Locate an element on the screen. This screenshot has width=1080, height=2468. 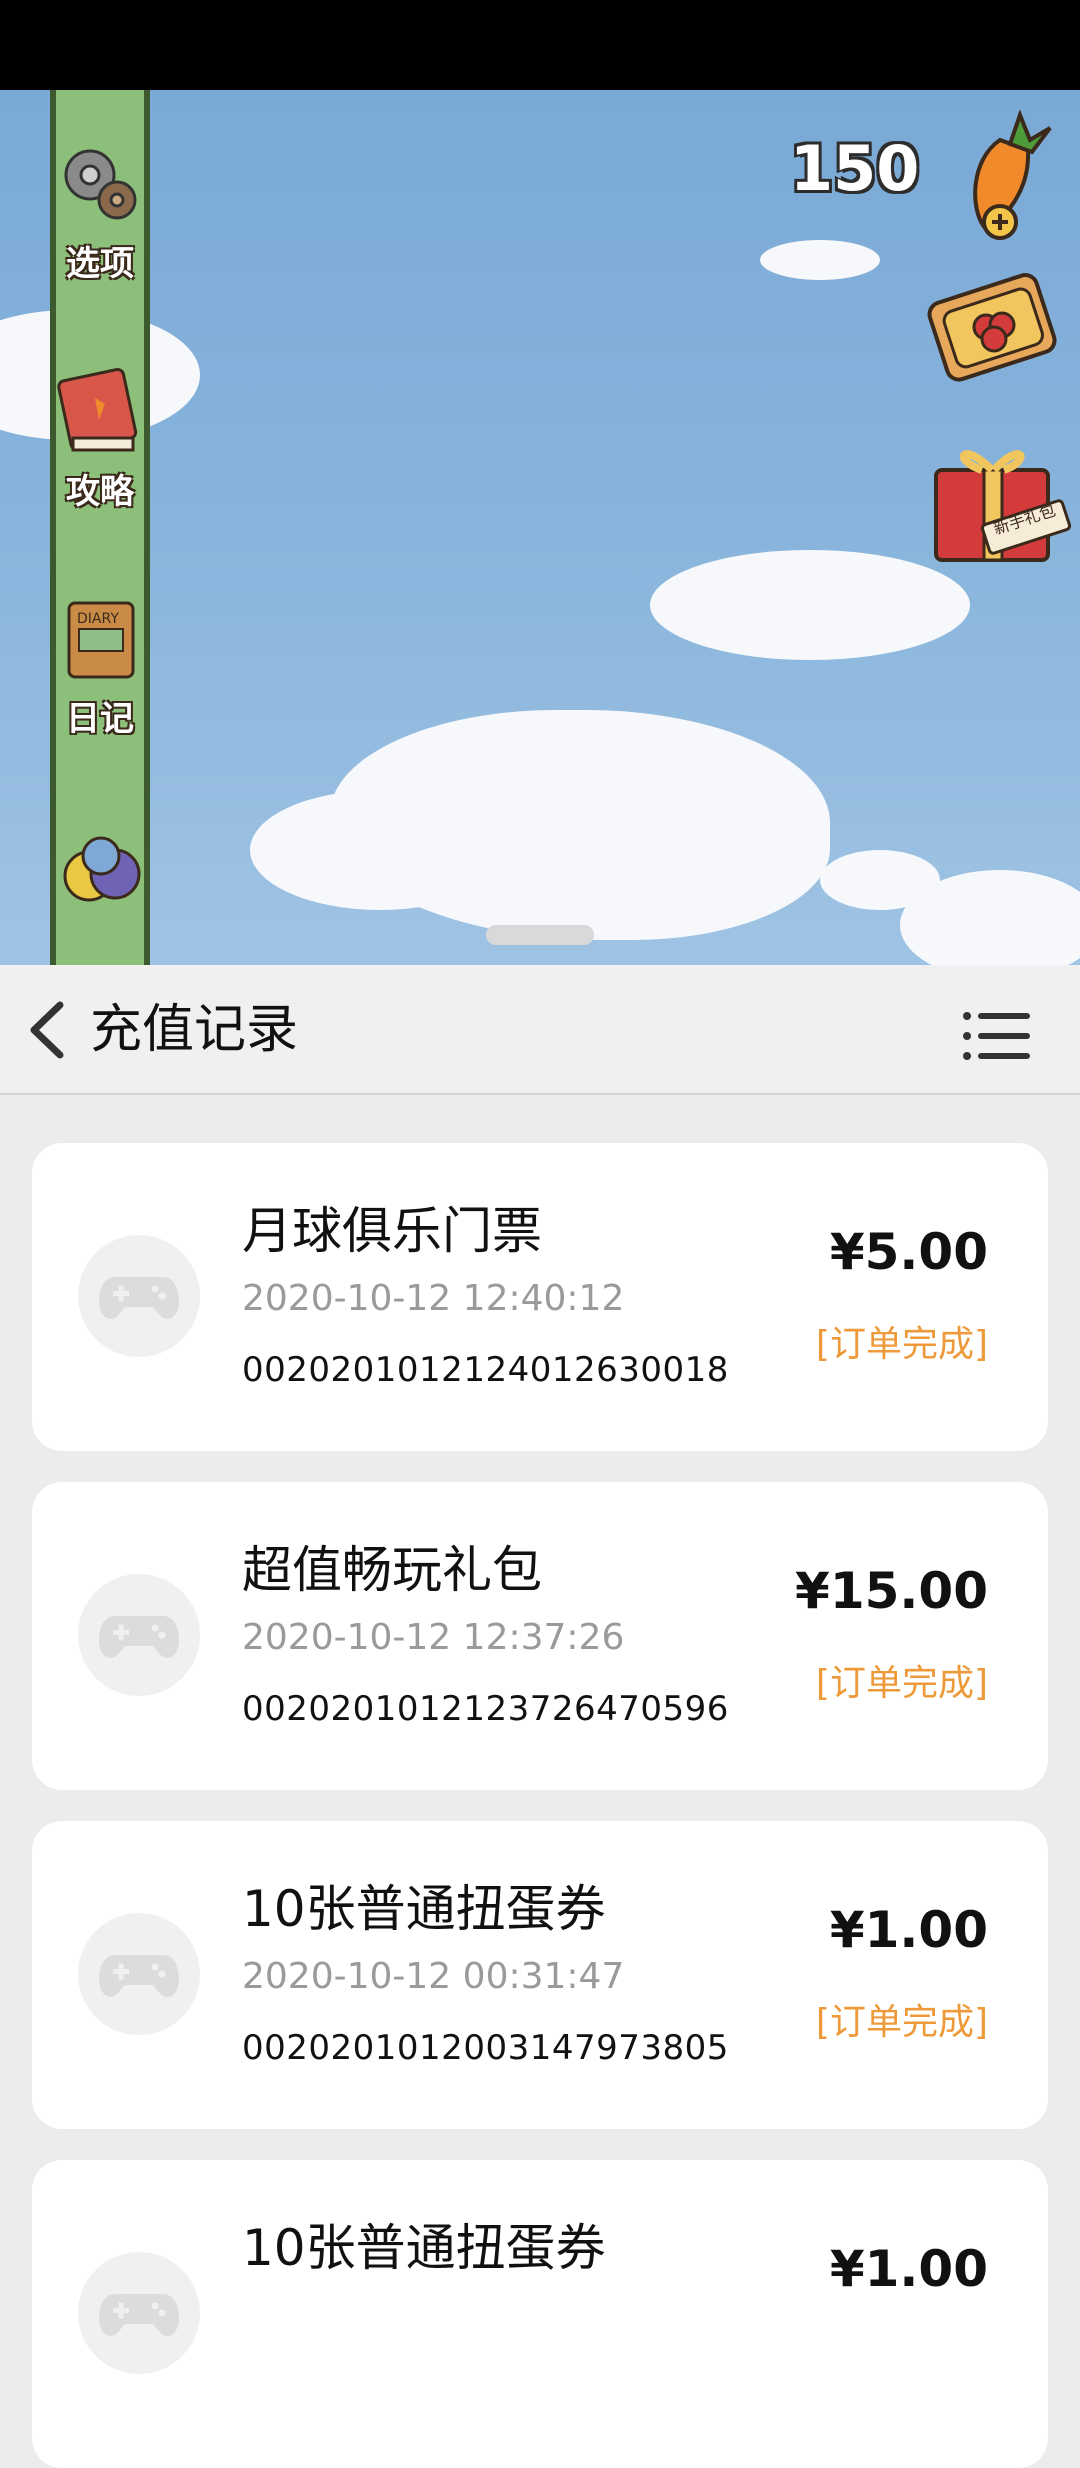
item-price: ¥5.00 is located at coordinates (908, 1252).